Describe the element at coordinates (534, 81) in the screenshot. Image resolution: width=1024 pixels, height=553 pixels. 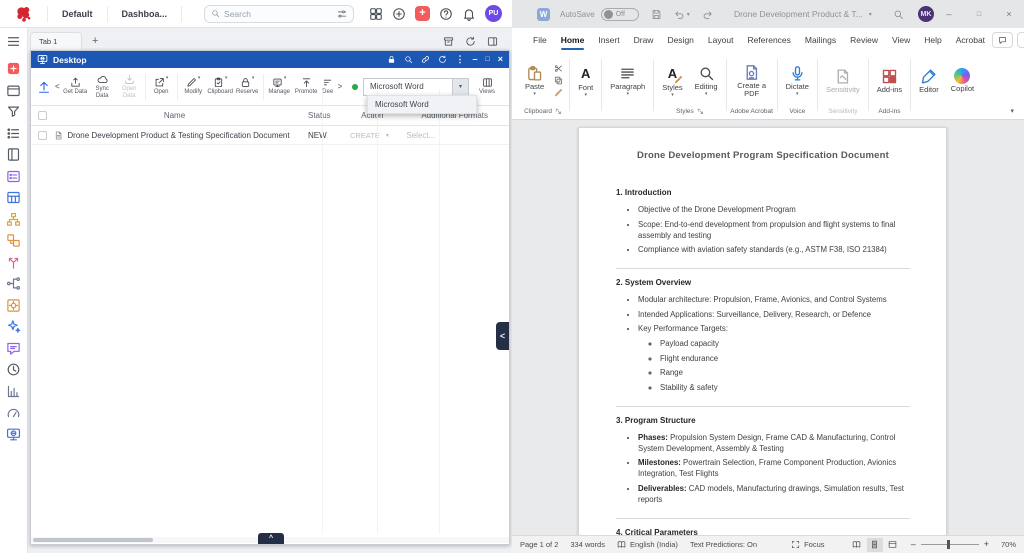
I see `paste-button: Paste ▾` at that location.